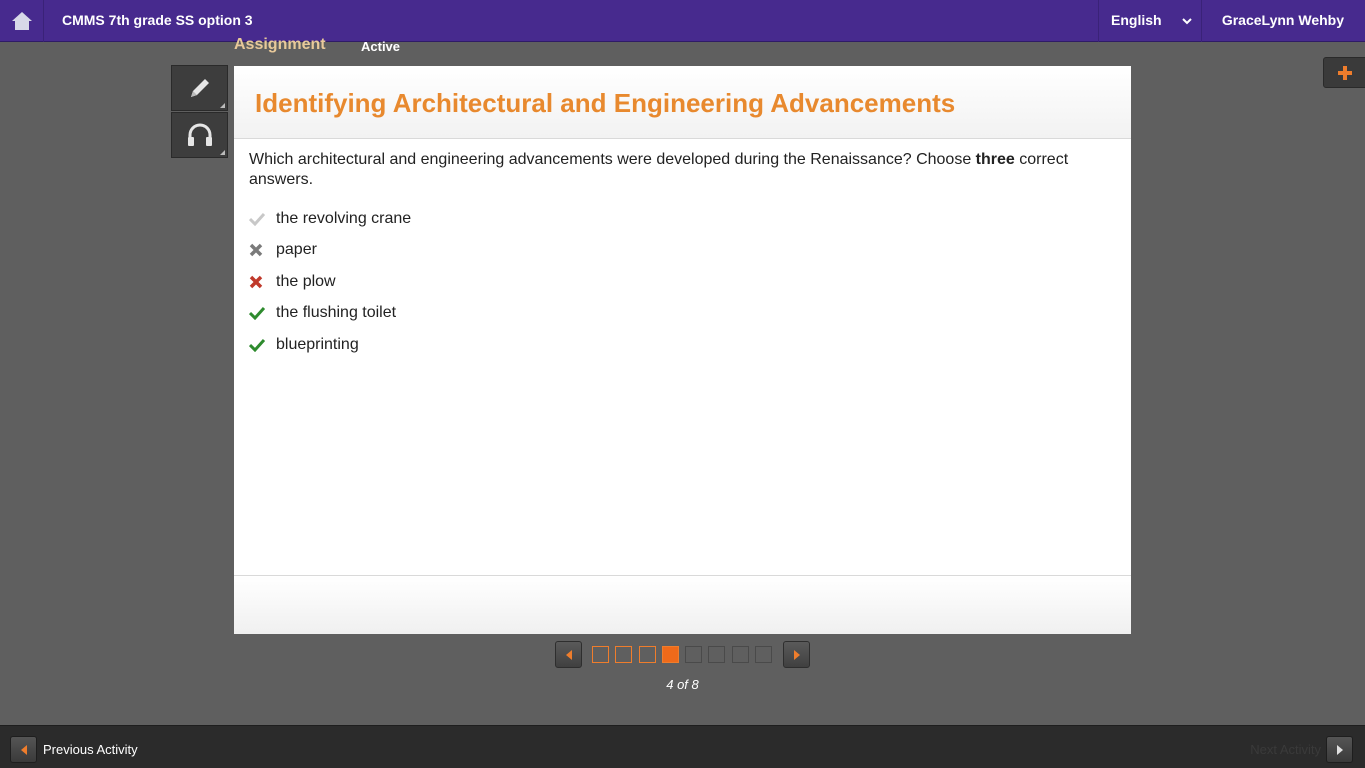 The width and height of the screenshot is (1365, 768). I want to click on plus-icon, so click(1345, 72).